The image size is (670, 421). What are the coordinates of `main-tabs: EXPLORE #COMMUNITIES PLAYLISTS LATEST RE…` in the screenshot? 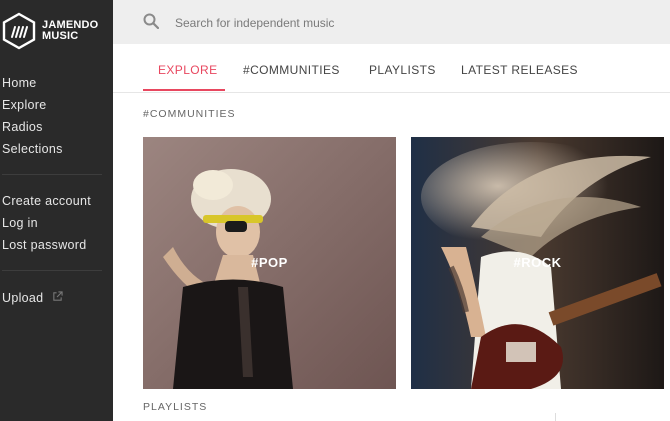 It's located at (391, 68).